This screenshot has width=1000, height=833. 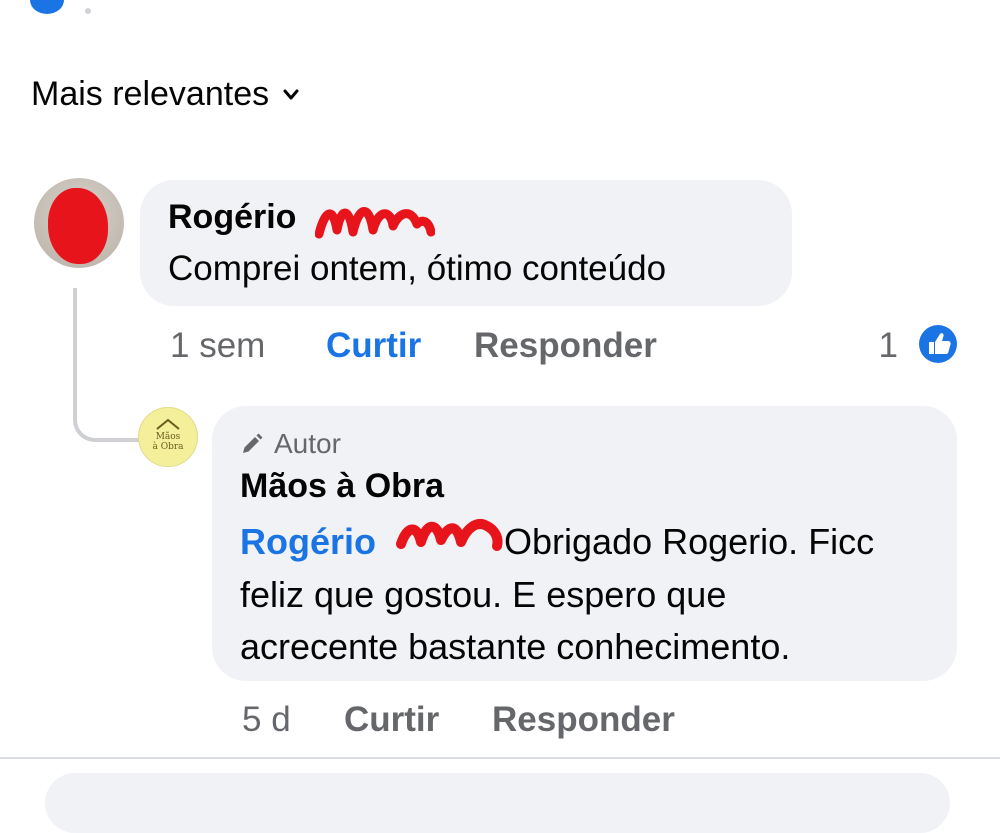 I want to click on sort-label: Mais relevantes, so click(x=150, y=94).